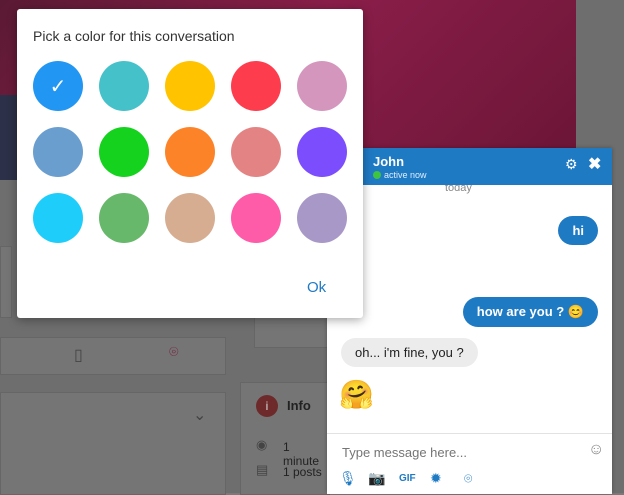  Describe the element at coordinates (458, 189) in the screenshot. I see `date-divider: today` at that location.